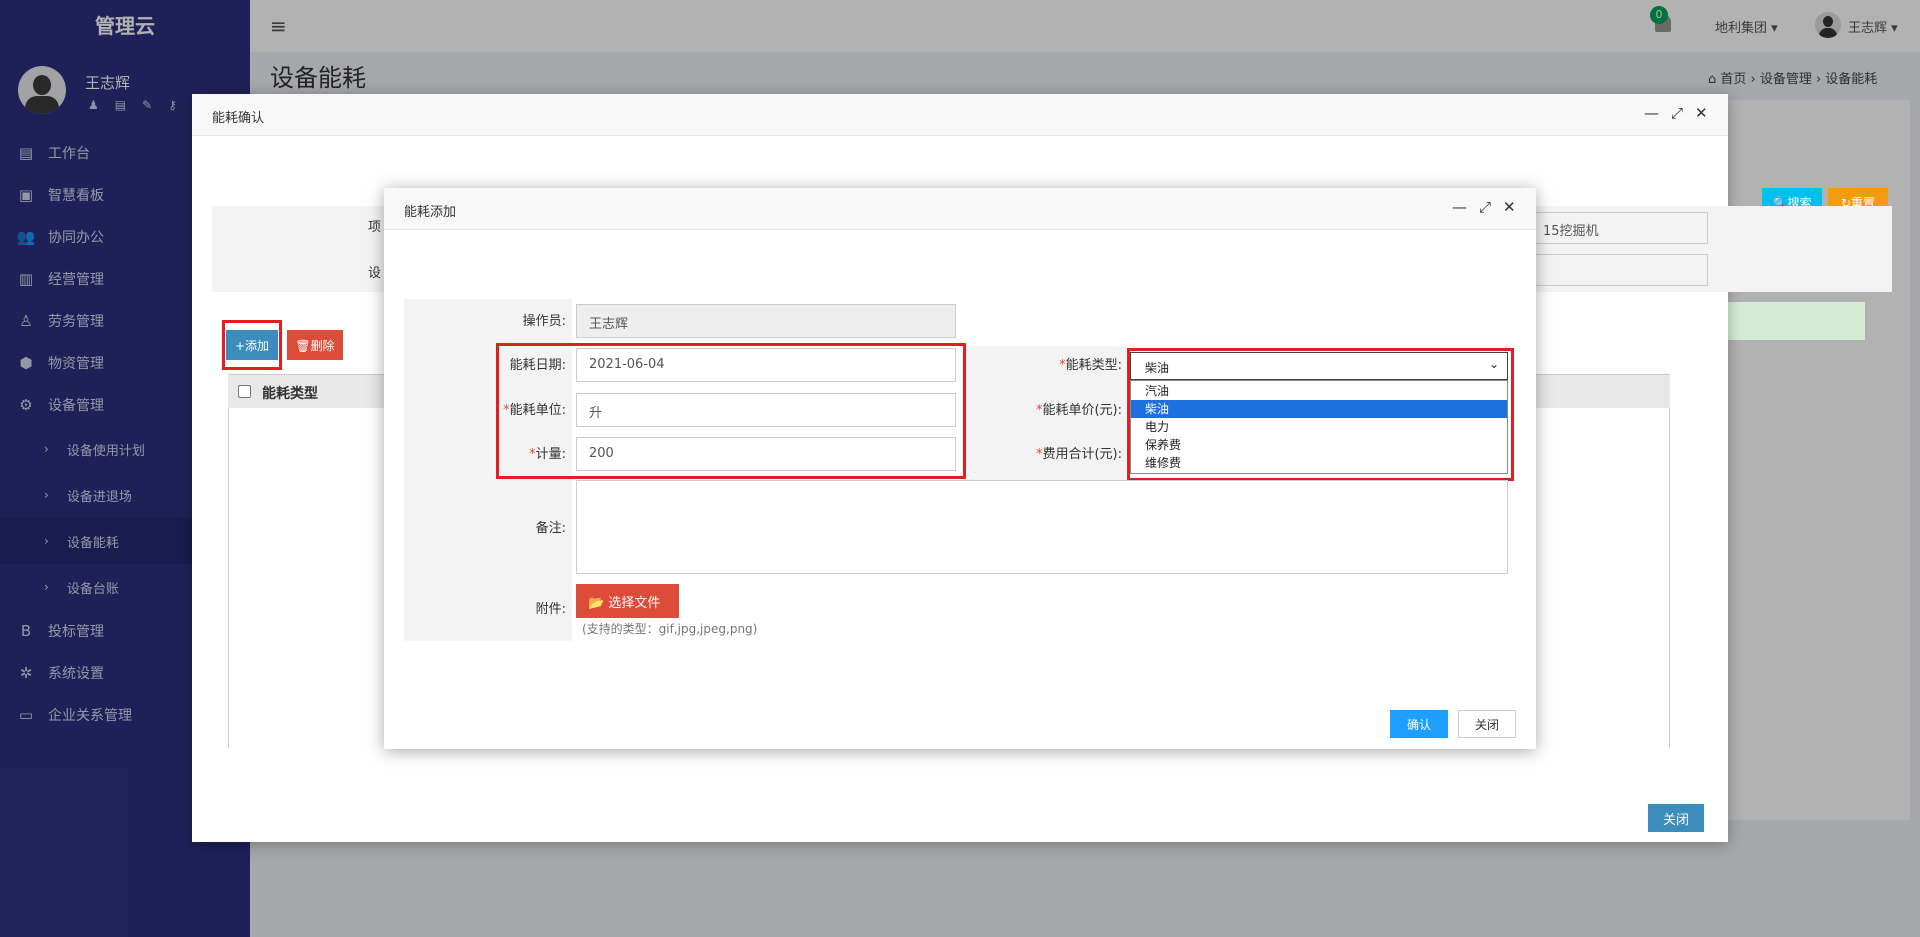 The image size is (1920, 937). Describe the element at coordinates (290, 394) in the screenshot. I see `column-header-type: 能耗类型` at that location.